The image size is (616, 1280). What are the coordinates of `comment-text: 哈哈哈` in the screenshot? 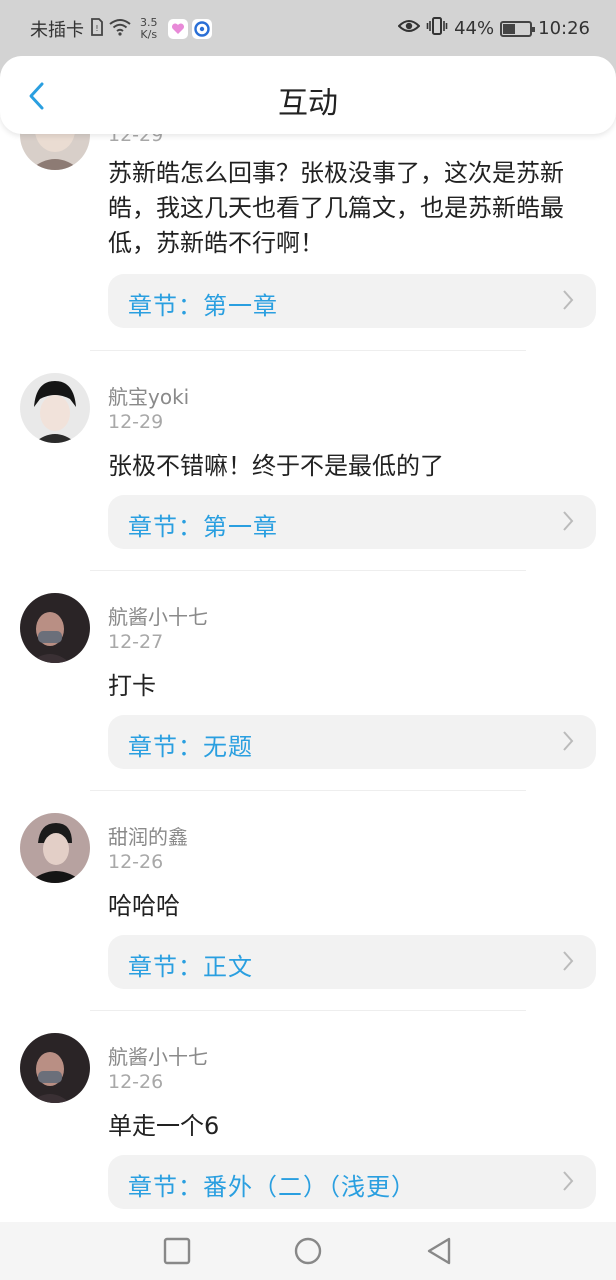 It's located at (144, 906).